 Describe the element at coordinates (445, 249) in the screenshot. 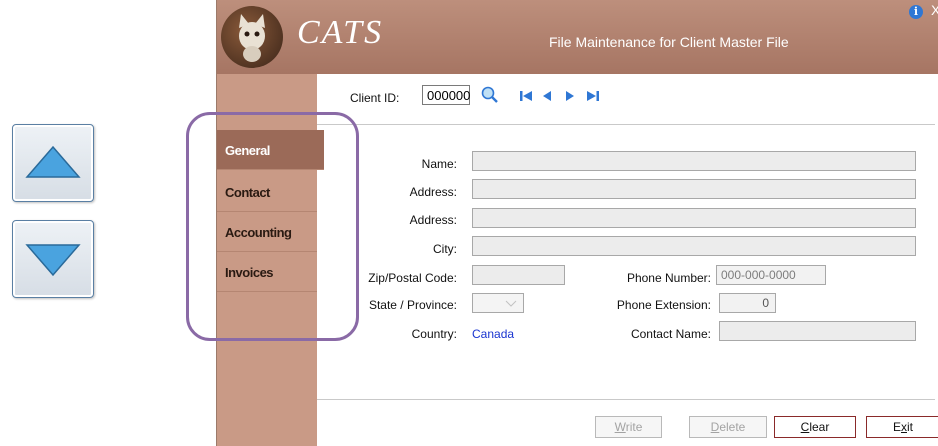

I see `city-label: City:` at that location.